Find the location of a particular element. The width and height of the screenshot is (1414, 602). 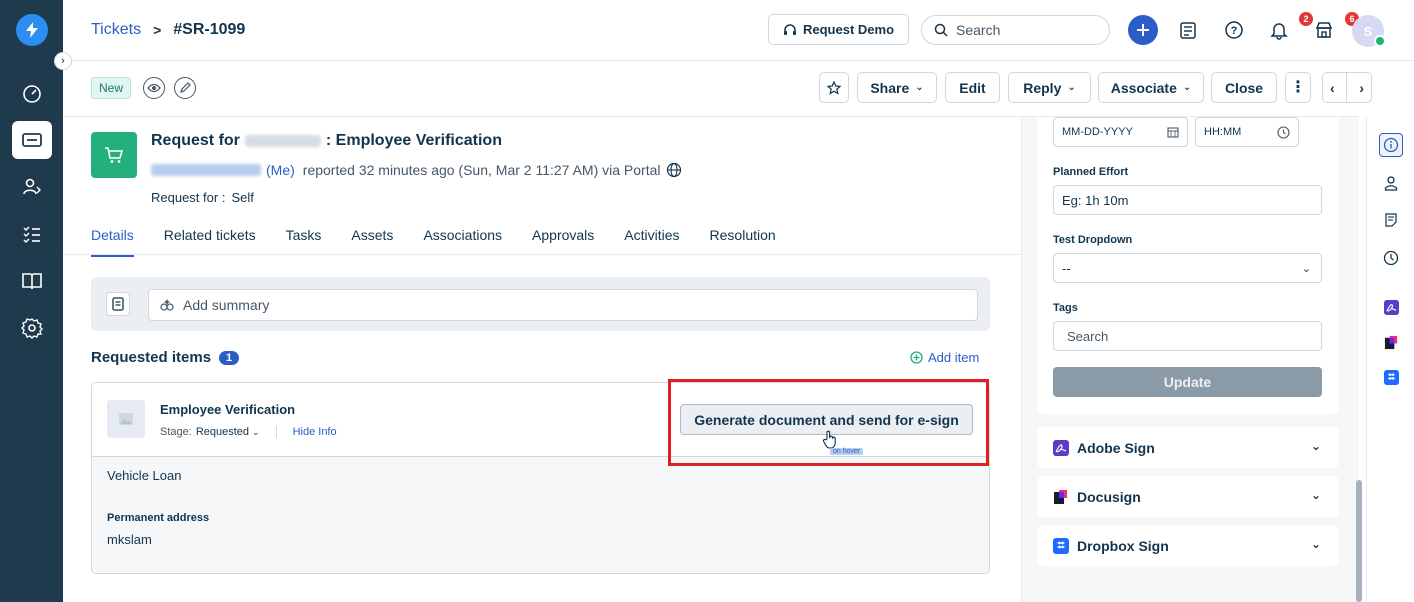

notifications-bell-icon is located at coordinates (1279, 30).